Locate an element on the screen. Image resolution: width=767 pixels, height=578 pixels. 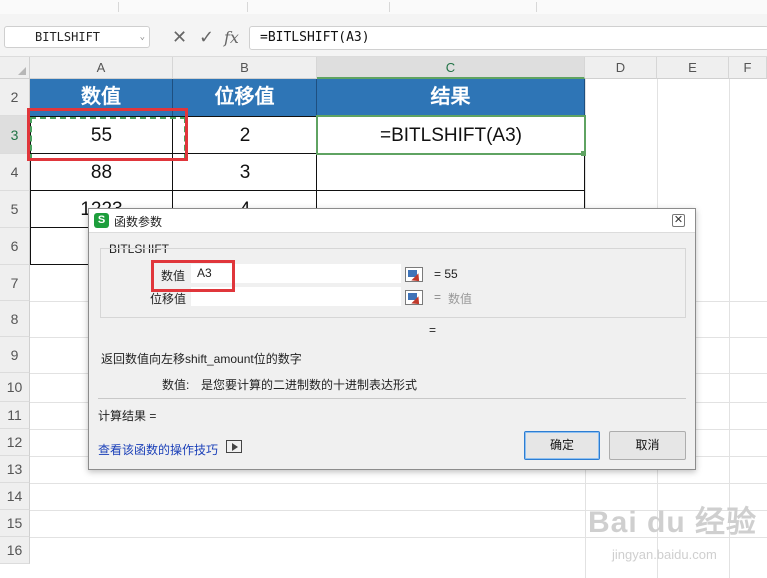
grid-line is located at coordinates (398, 483).